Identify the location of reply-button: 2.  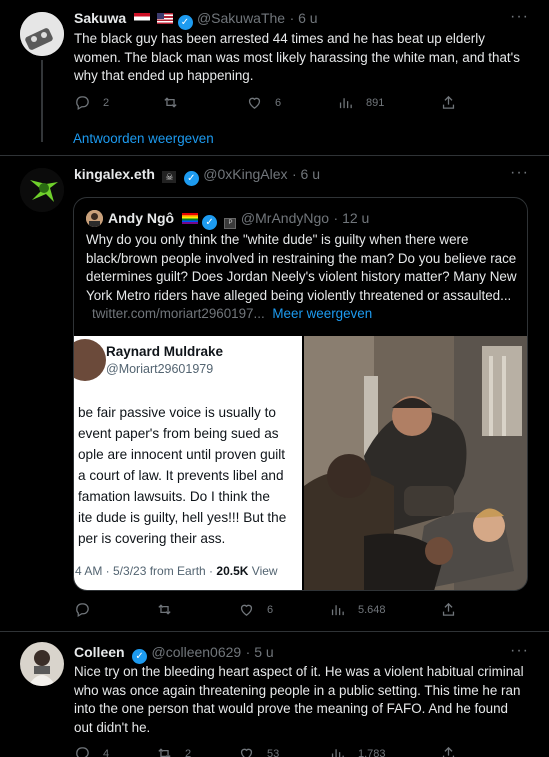
(91, 102).